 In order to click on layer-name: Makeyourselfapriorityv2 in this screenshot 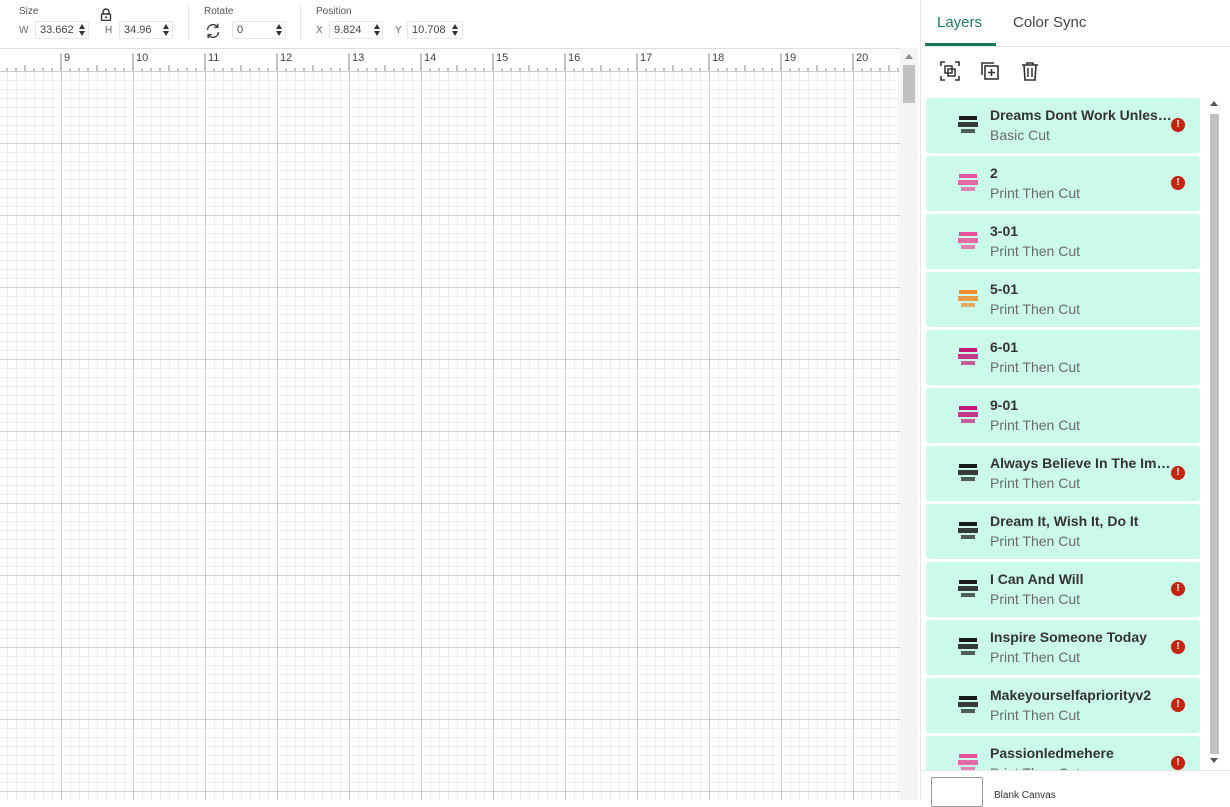, I will do `click(1071, 695)`.